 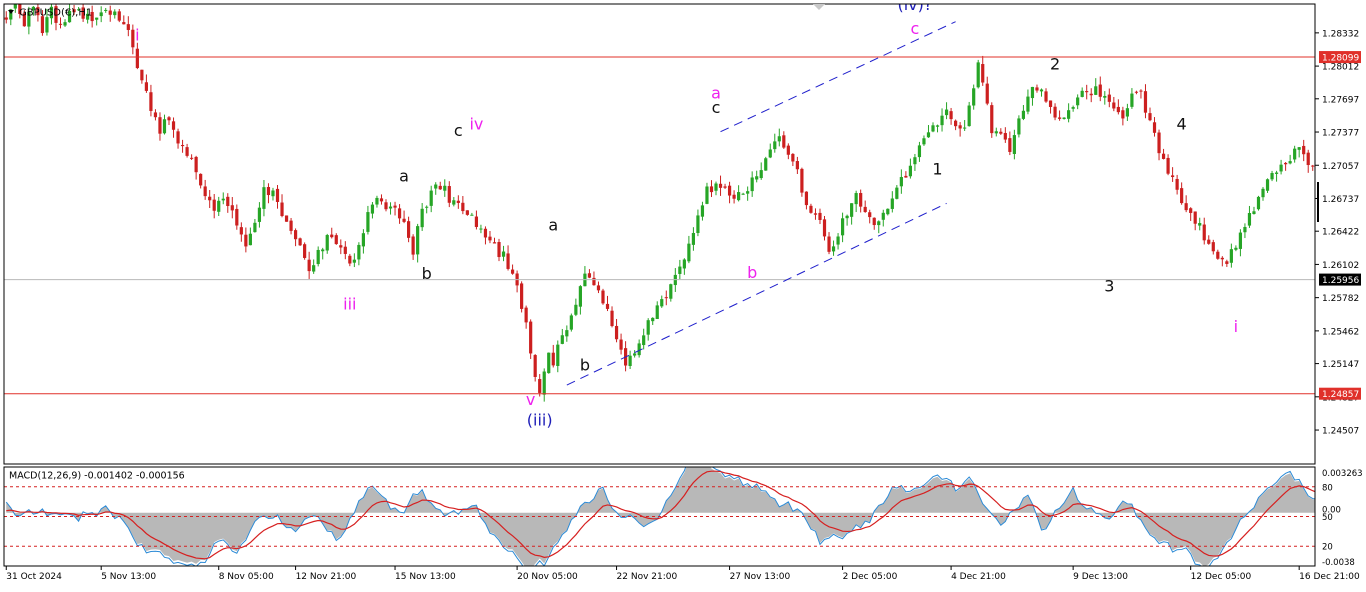 What do you see at coordinates (1340, 332) in the screenshot?
I see `price-tick-label: 1.25462` at bounding box center [1340, 332].